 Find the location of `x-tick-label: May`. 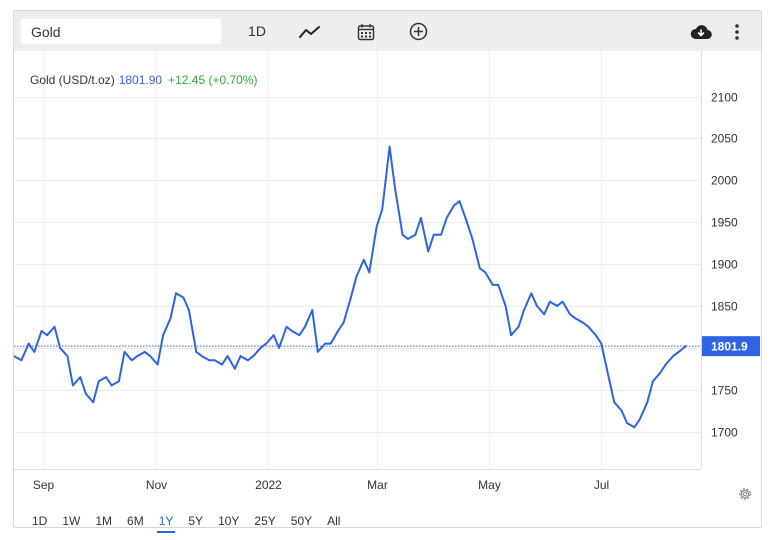

x-tick-label: May is located at coordinates (489, 485).